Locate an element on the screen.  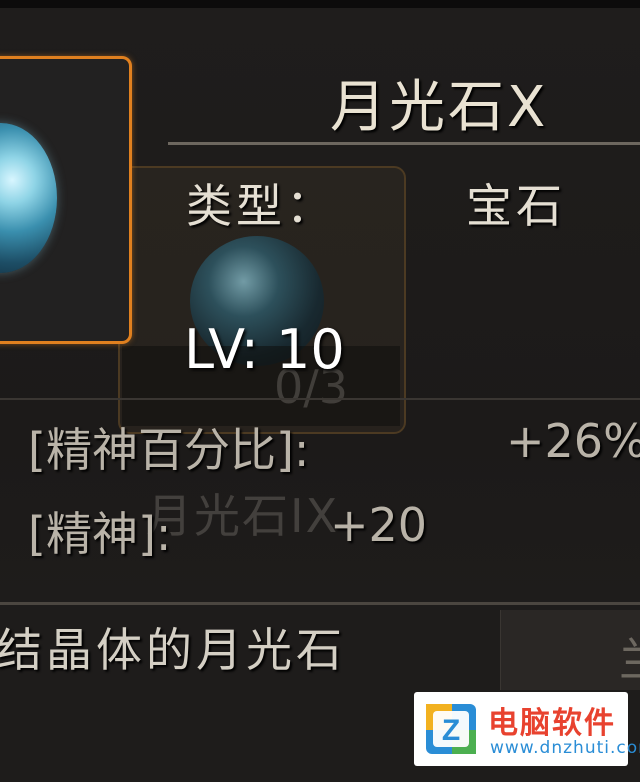
item-description: 结晶体的月光石 is located at coordinates (173, 650).